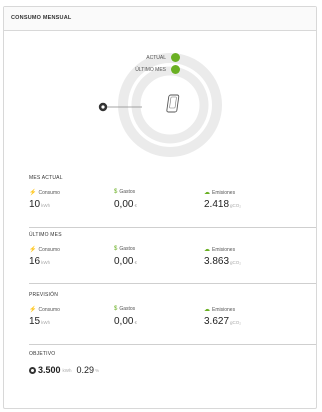  What do you see at coordinates (45, 235) in the screenshot?
I see `section-title-last-month: ÚLTIMO MES` at bounding box center [45, 235].